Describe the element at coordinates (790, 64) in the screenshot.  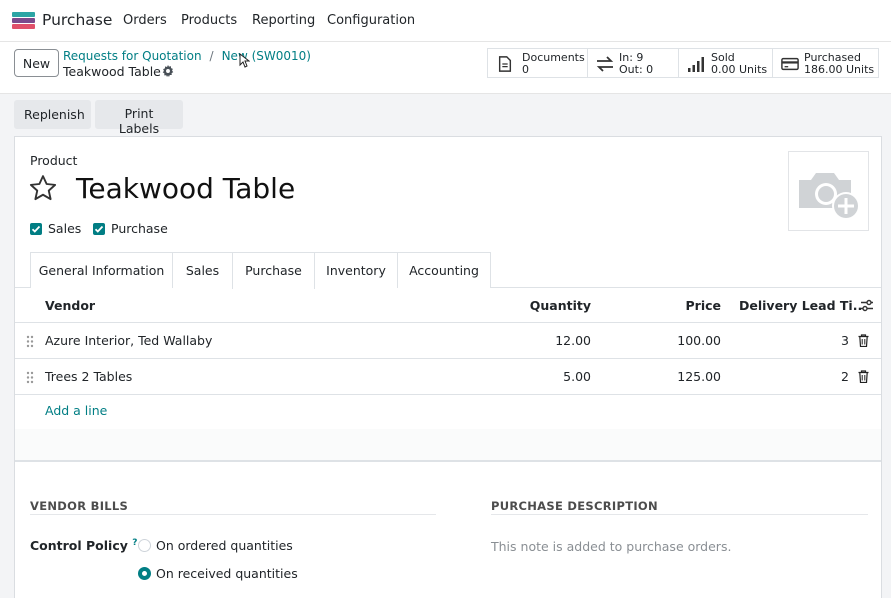
I see `credit-card-icon` at that location.